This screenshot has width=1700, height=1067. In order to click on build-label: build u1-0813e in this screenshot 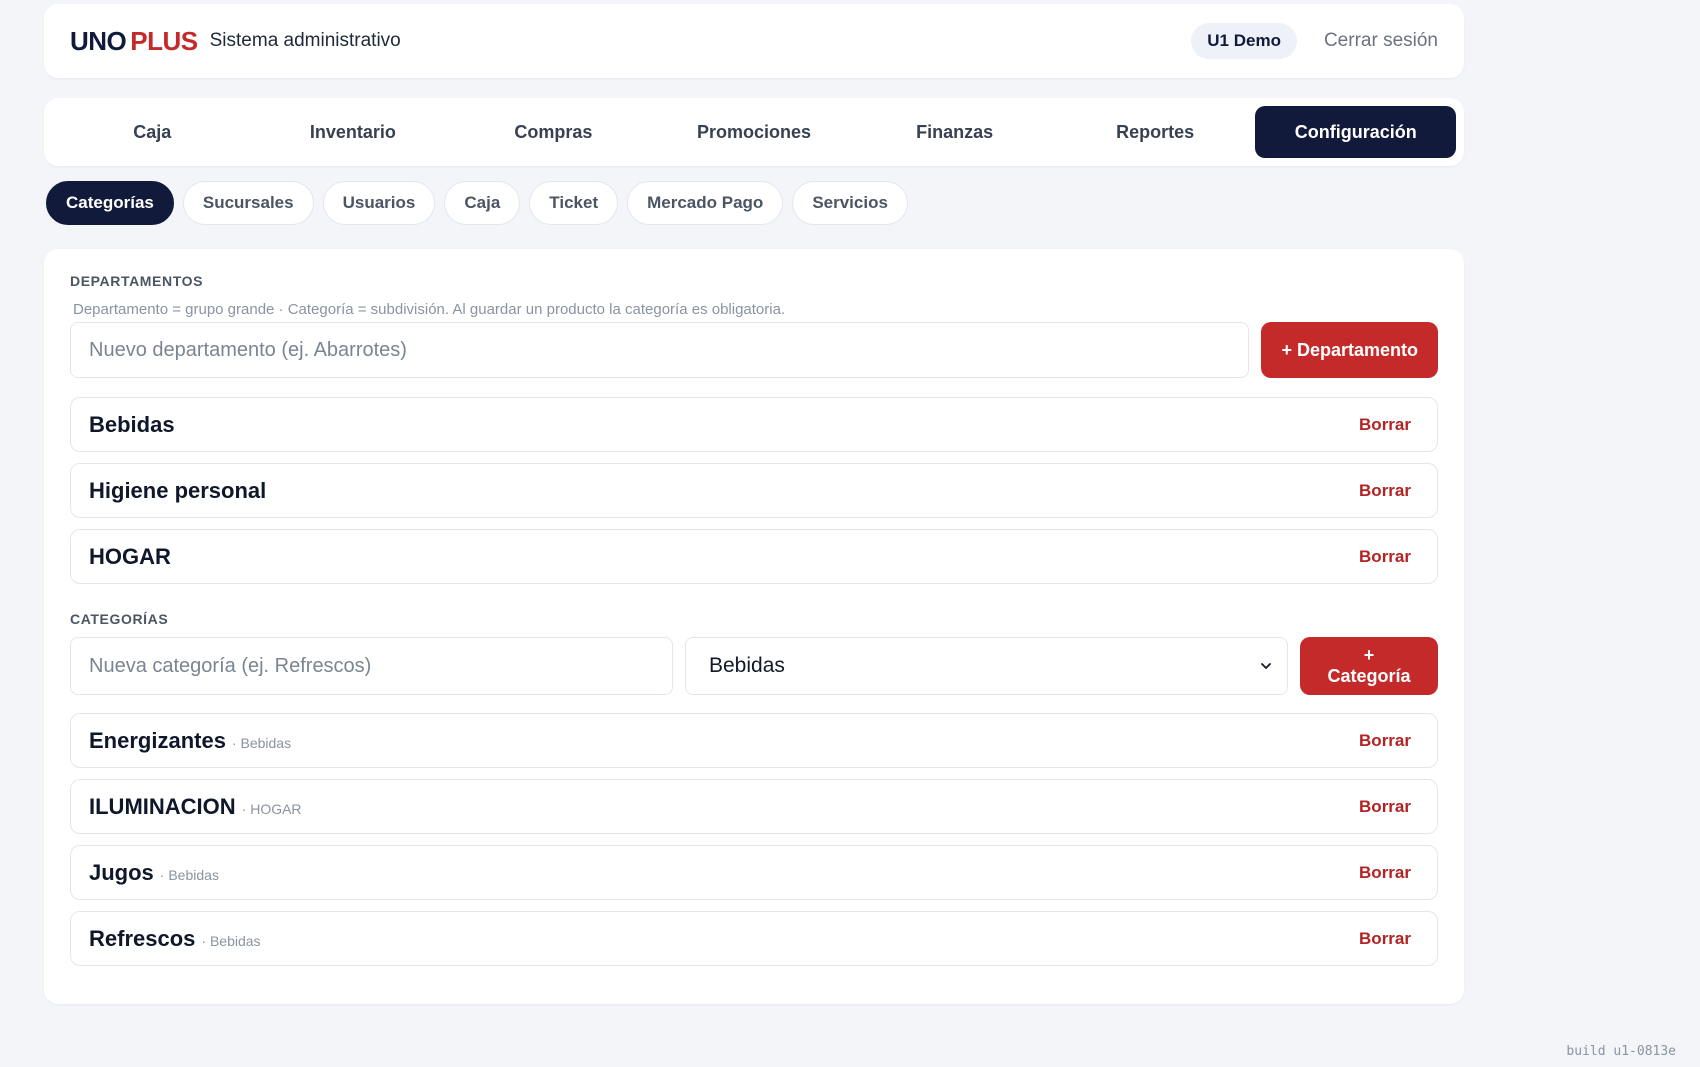, I will do `click(1621, 1051)`.